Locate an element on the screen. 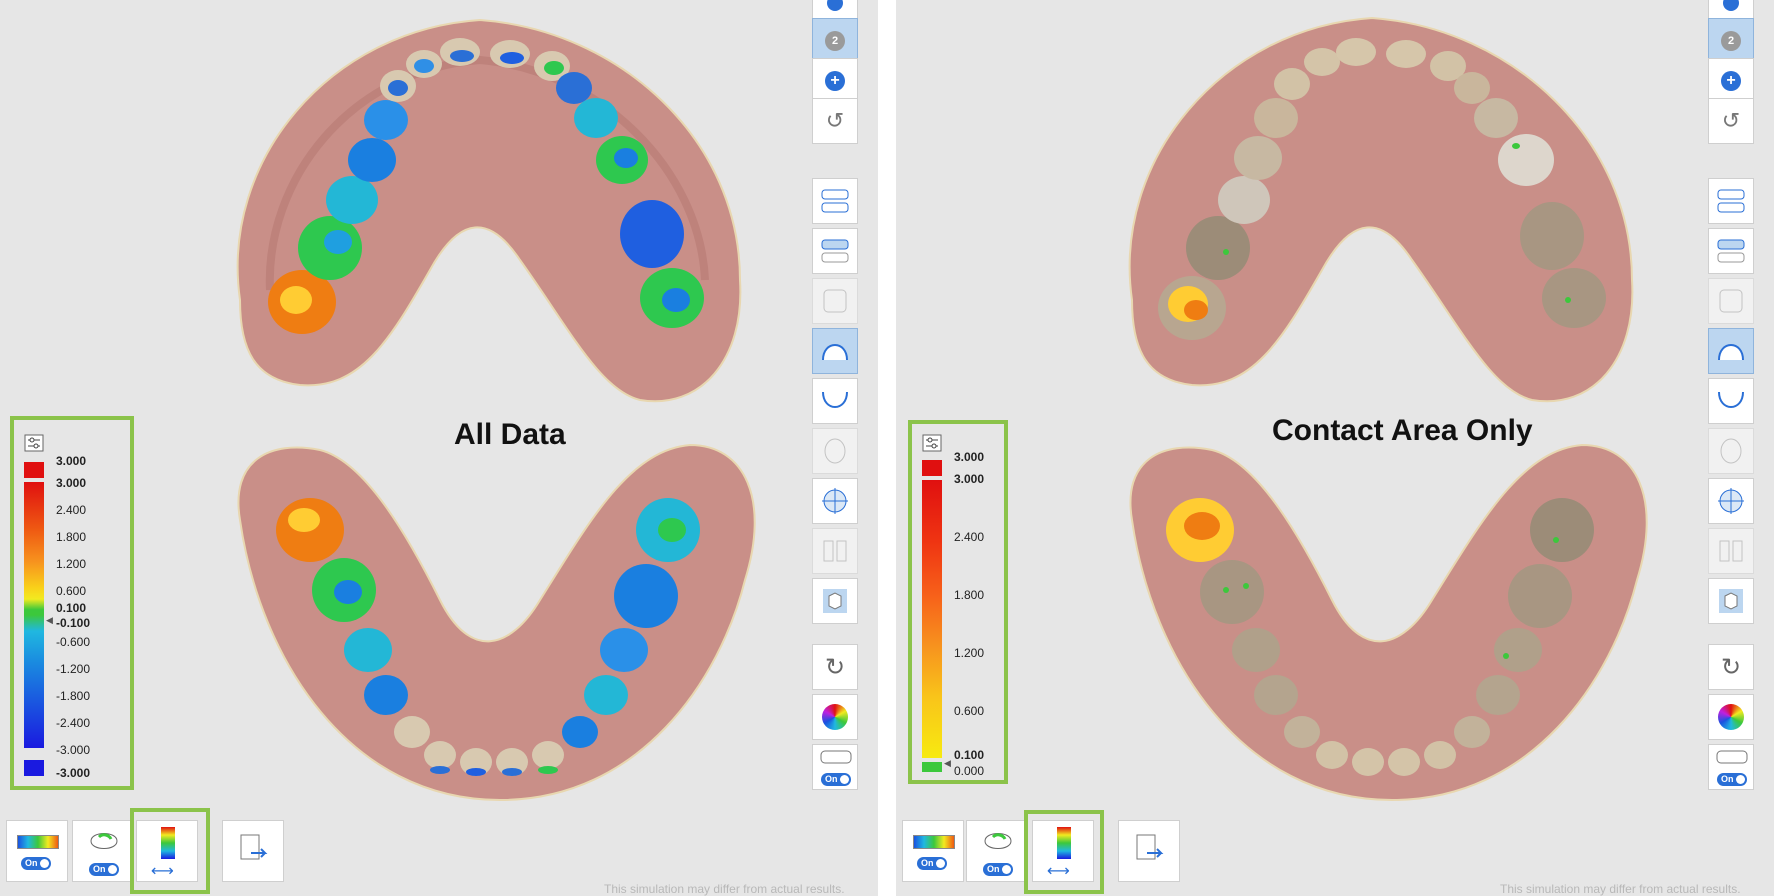 Image resolution: width=1774 pixels, height=896 pixels. undo-icon: ↺ is located at coordinates (835, 120).